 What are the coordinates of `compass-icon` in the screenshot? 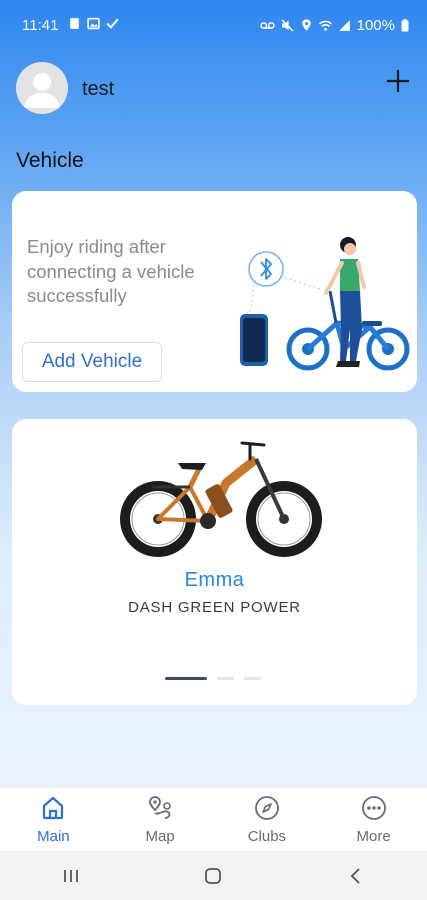 It's located at (266, 808).